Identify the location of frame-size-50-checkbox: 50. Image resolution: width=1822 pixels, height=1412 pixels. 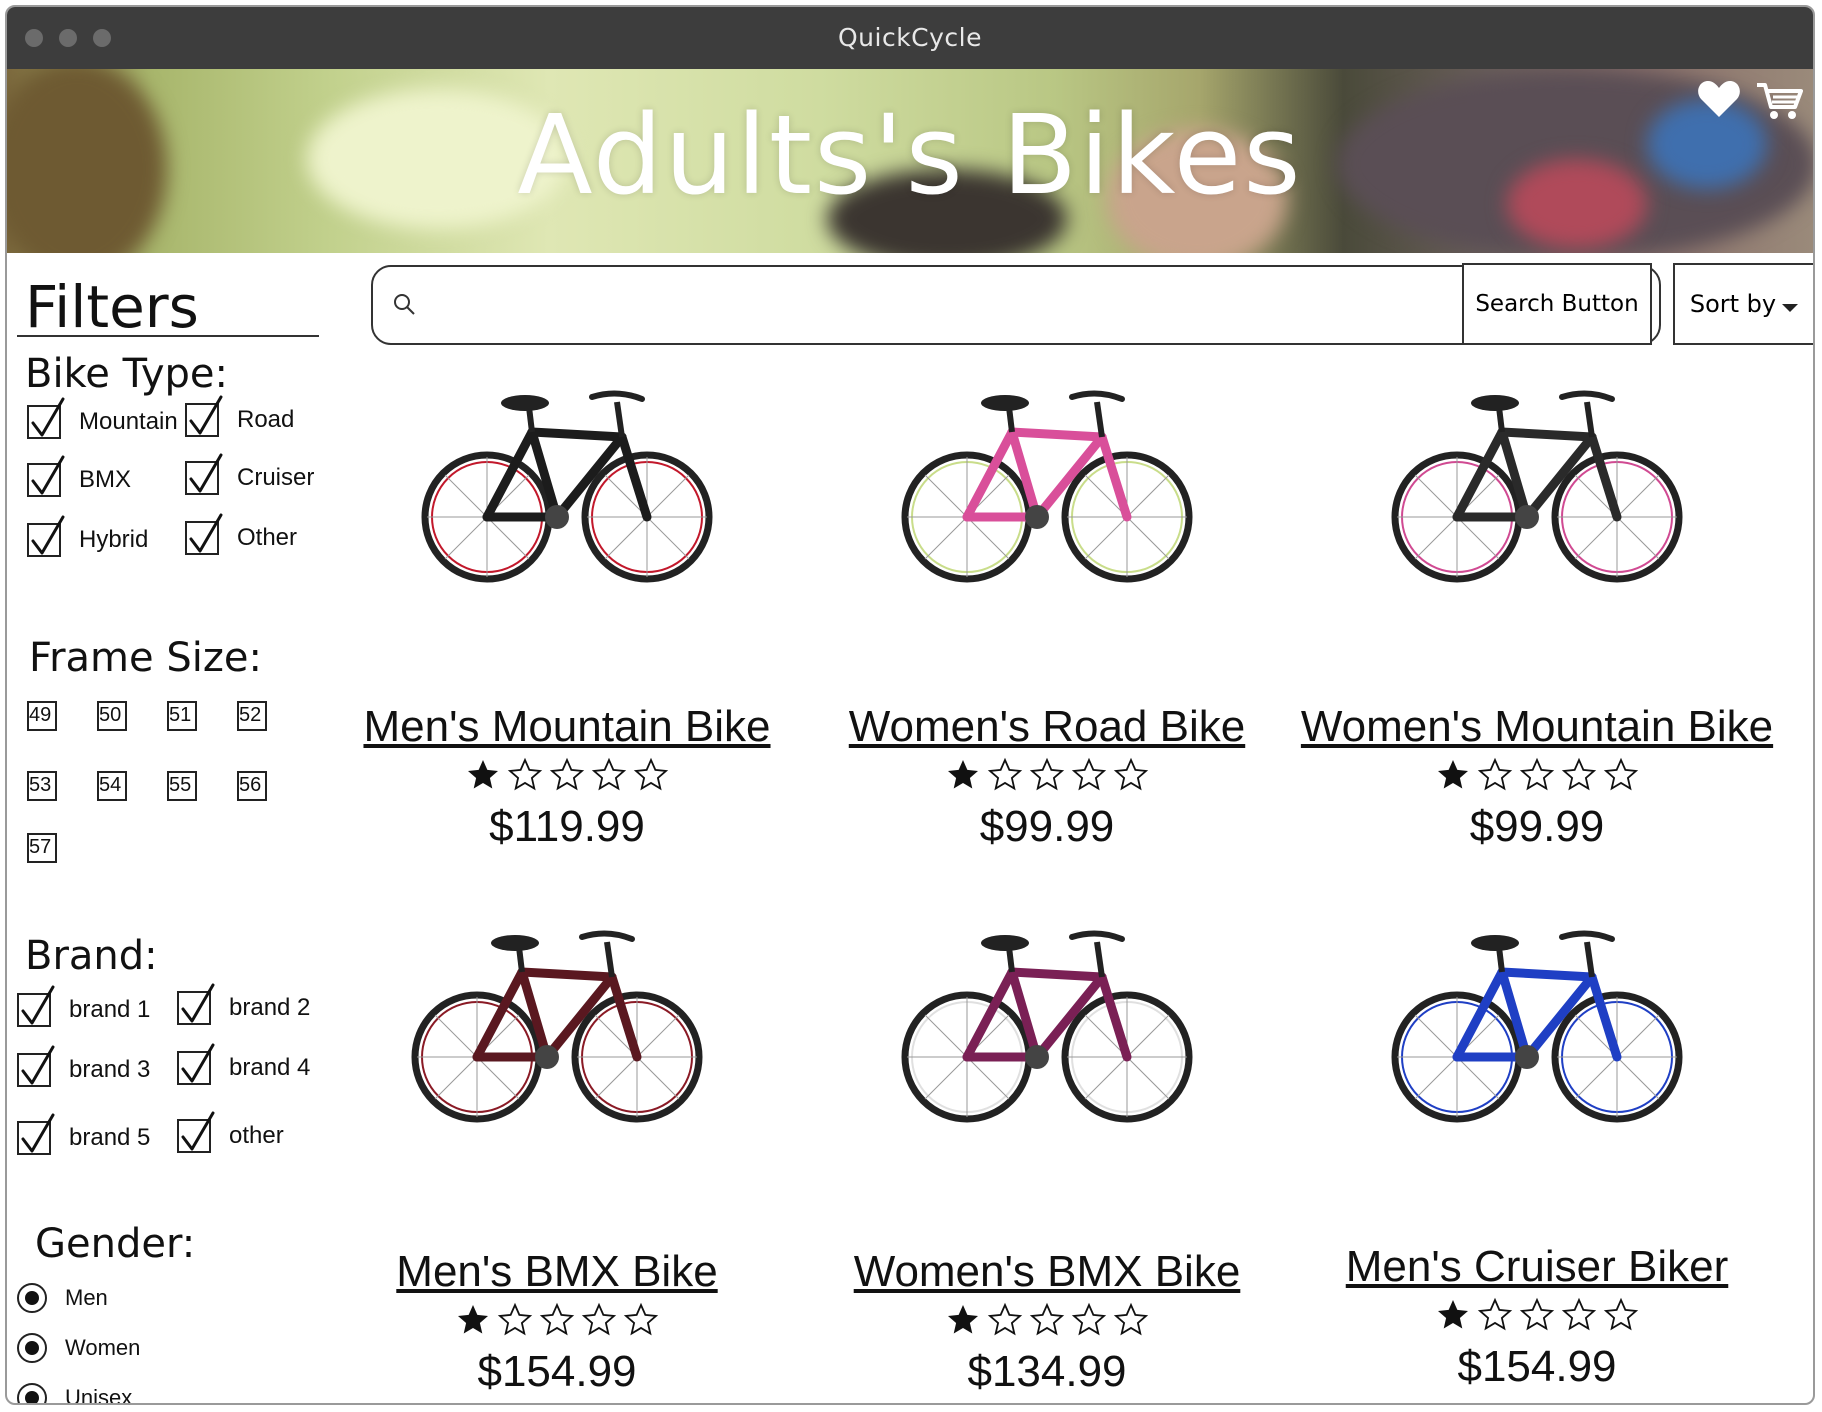
(112, 716).